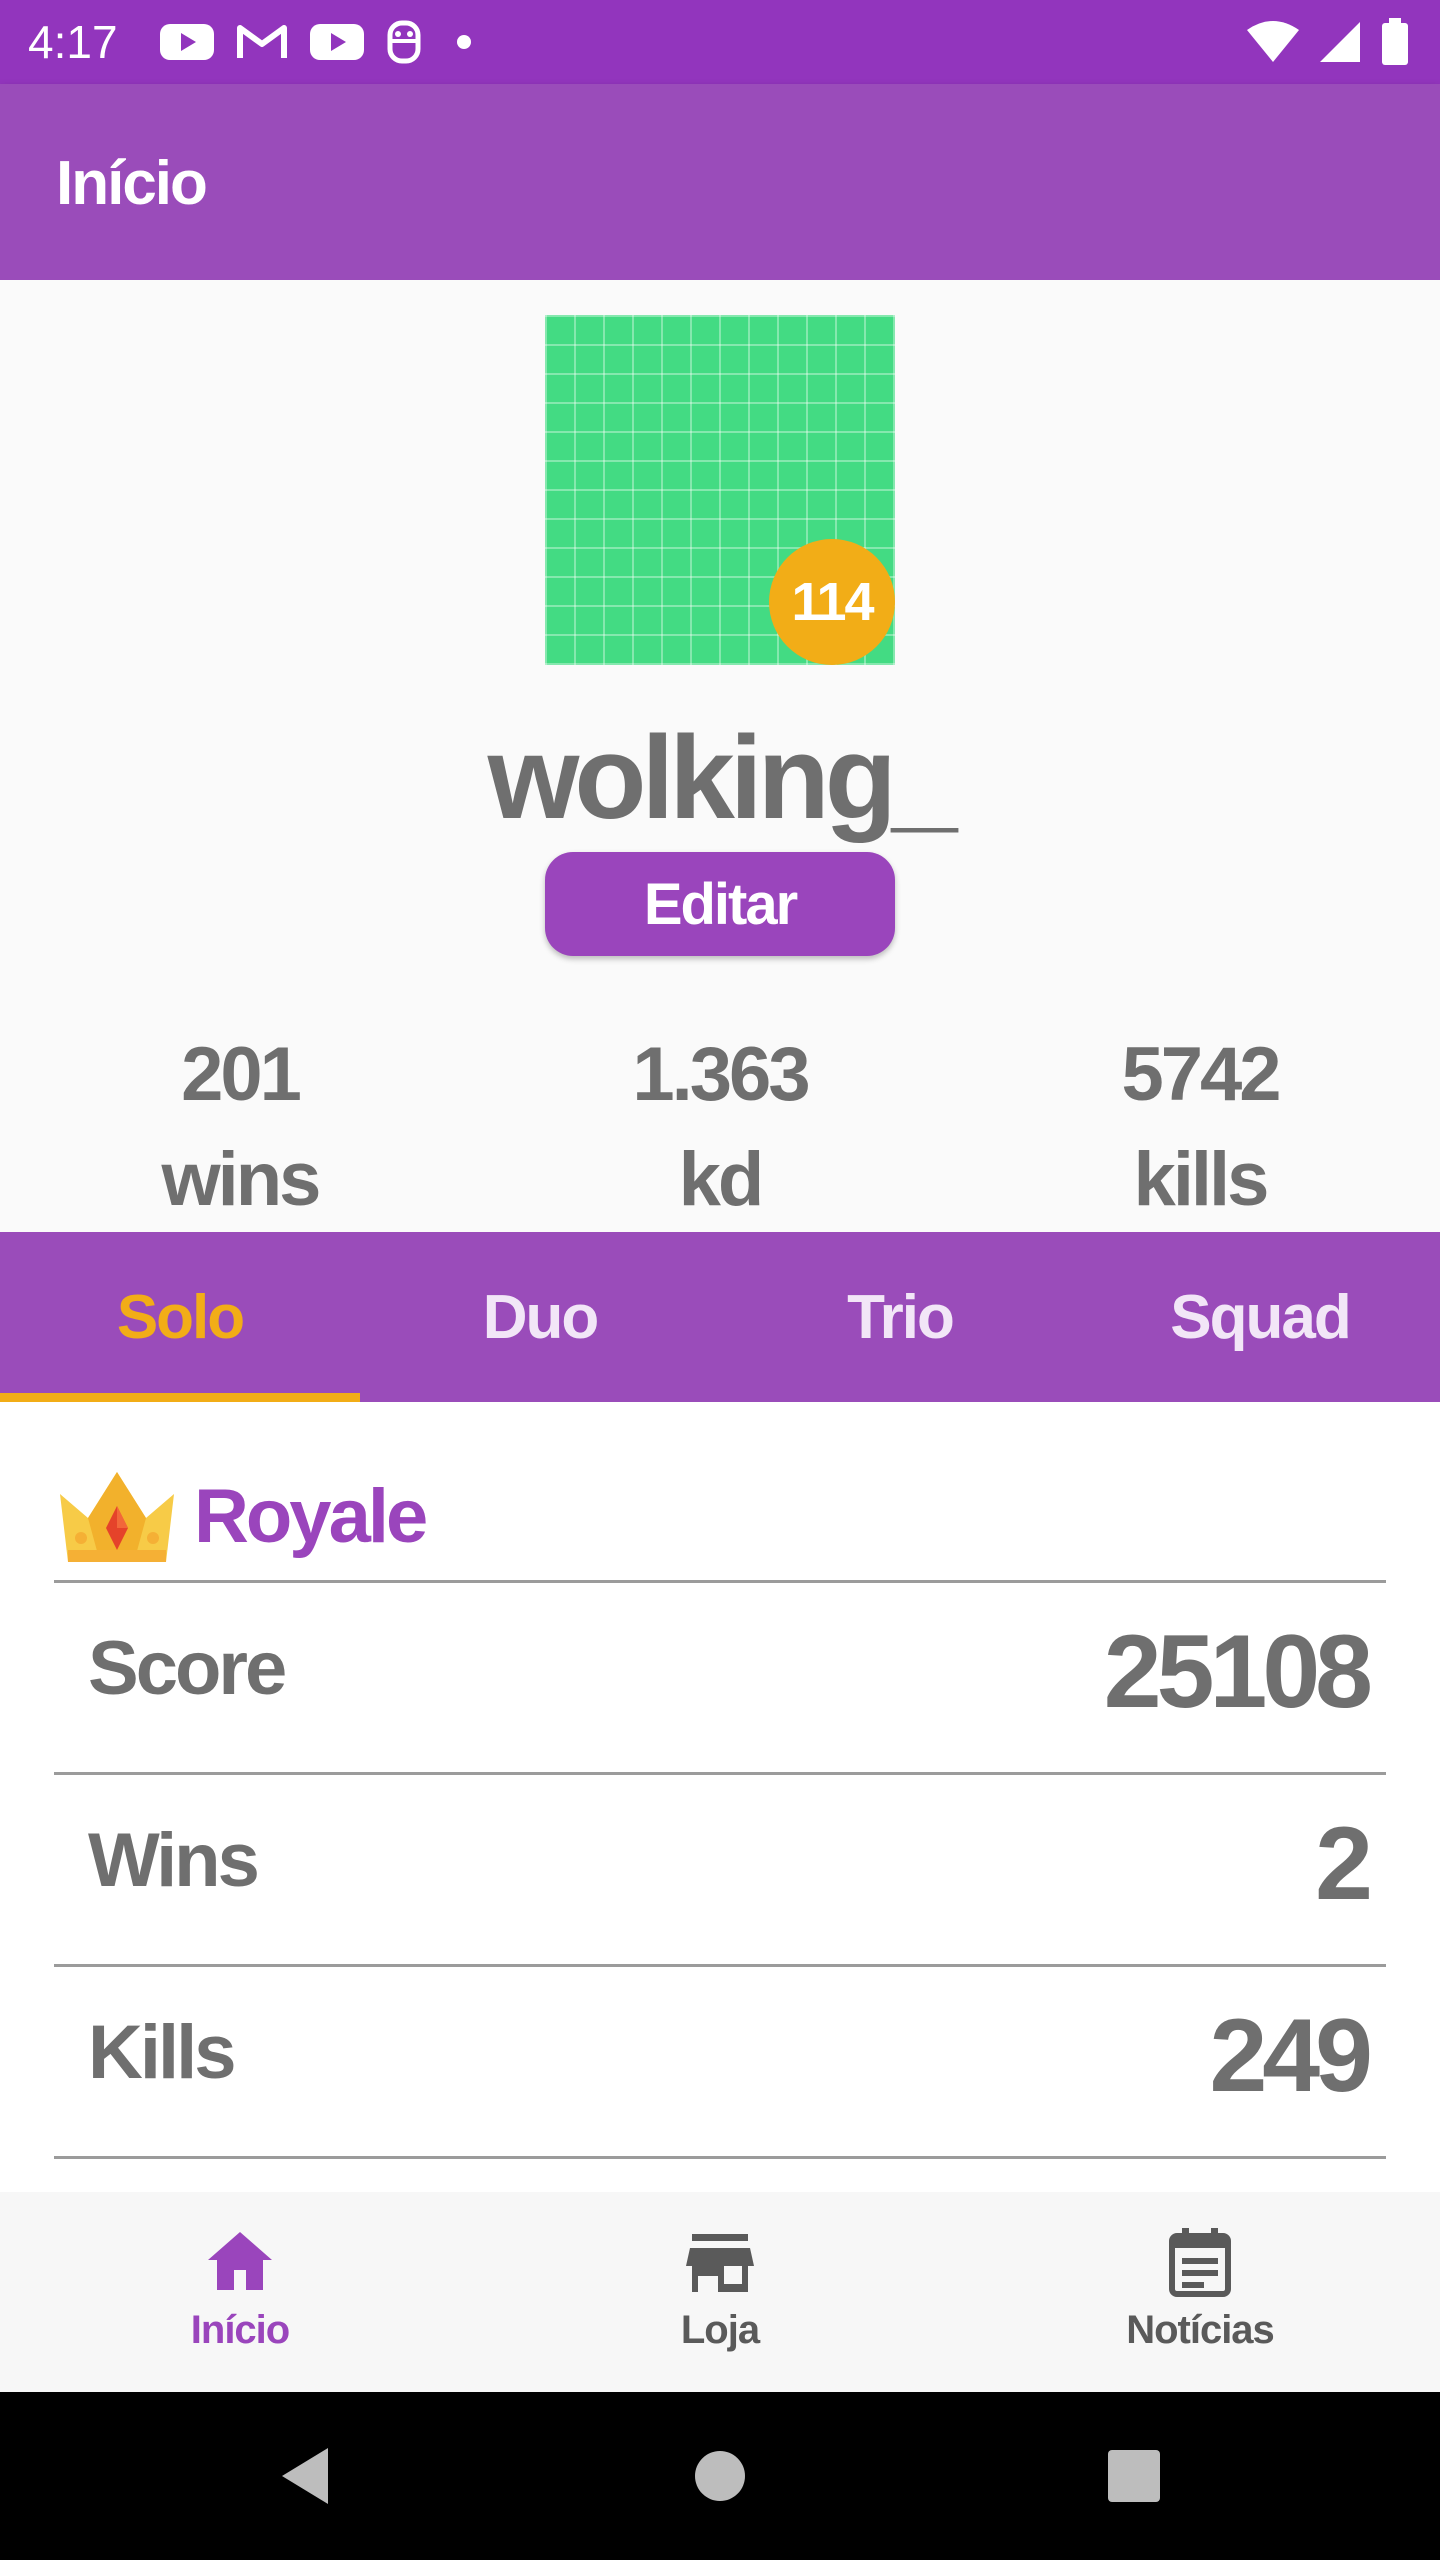 This screenshot has width=1440, height=2560. Describe the element at coordinates (262, 42) in the screenshot. I see `gmail-icon` at that location.